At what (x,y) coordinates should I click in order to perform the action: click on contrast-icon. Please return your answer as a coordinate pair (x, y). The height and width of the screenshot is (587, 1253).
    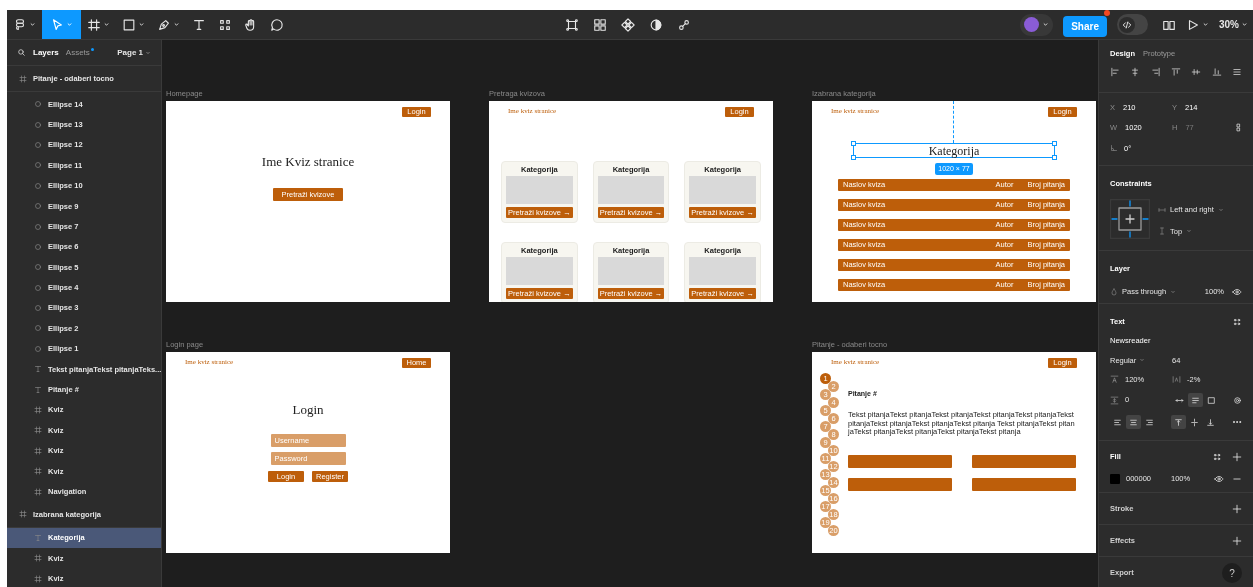
    Looking at the image, I should click on (655, 24).